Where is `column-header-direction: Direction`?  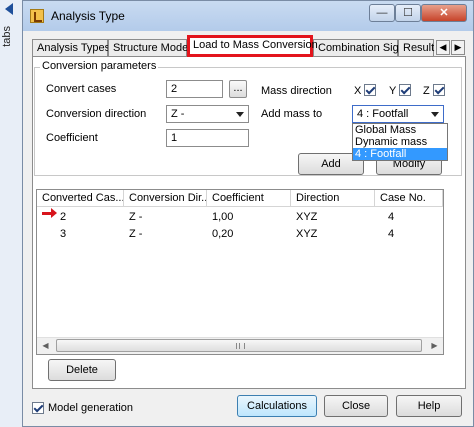 column-header-direction: Direction is located at coordinates (333, 198).